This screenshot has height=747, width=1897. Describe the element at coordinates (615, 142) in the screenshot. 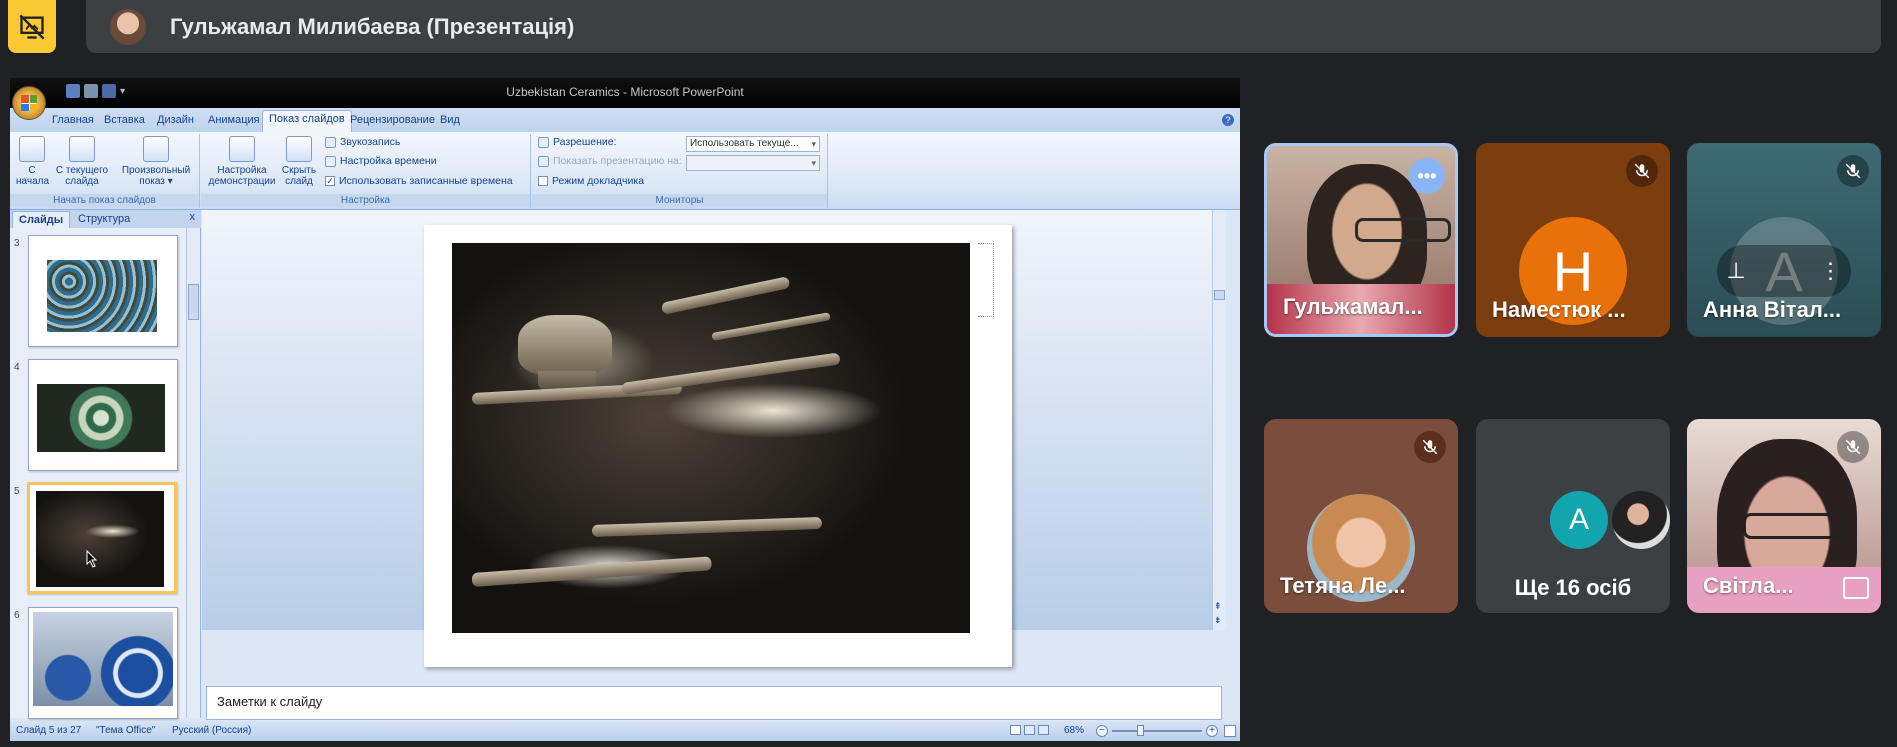

I see `resolution-row: Разрешение:` at that location.